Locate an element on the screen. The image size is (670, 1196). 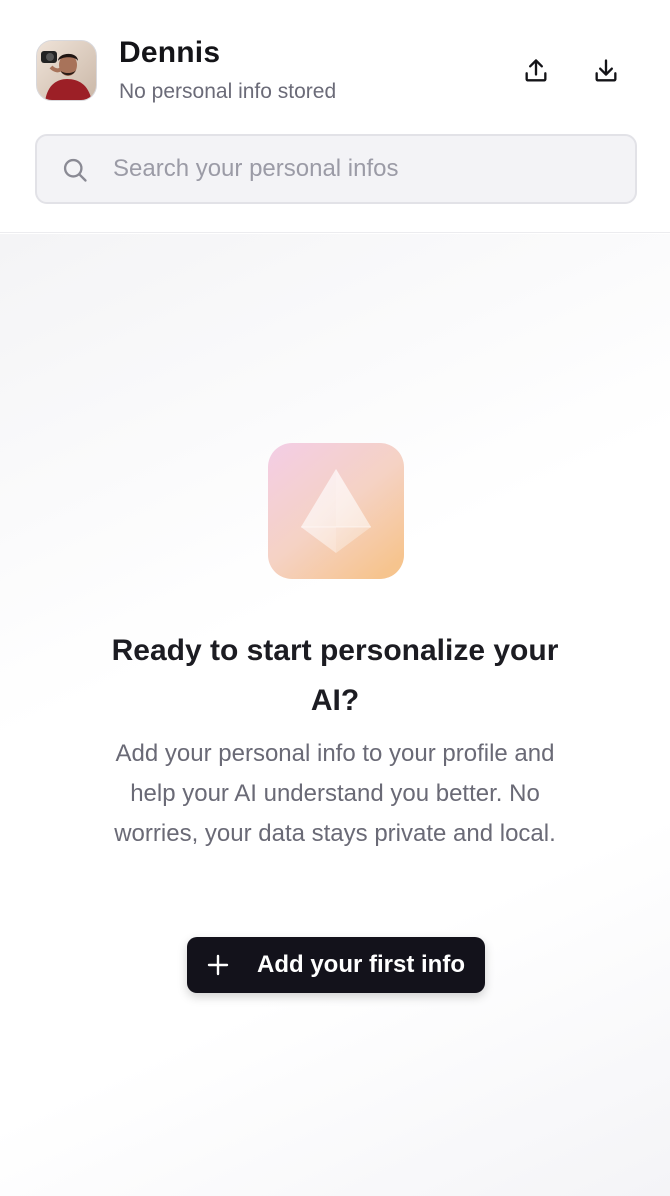
search-icon is located at coordinates (75, 170).